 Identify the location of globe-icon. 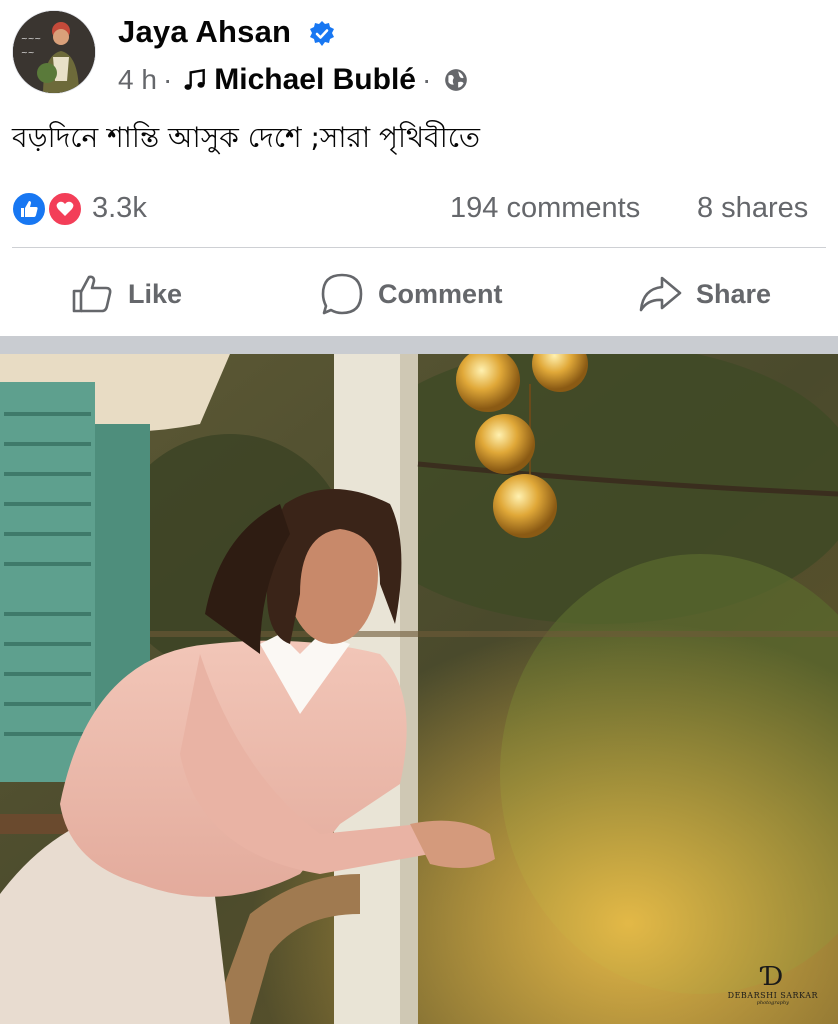
(456, 80).